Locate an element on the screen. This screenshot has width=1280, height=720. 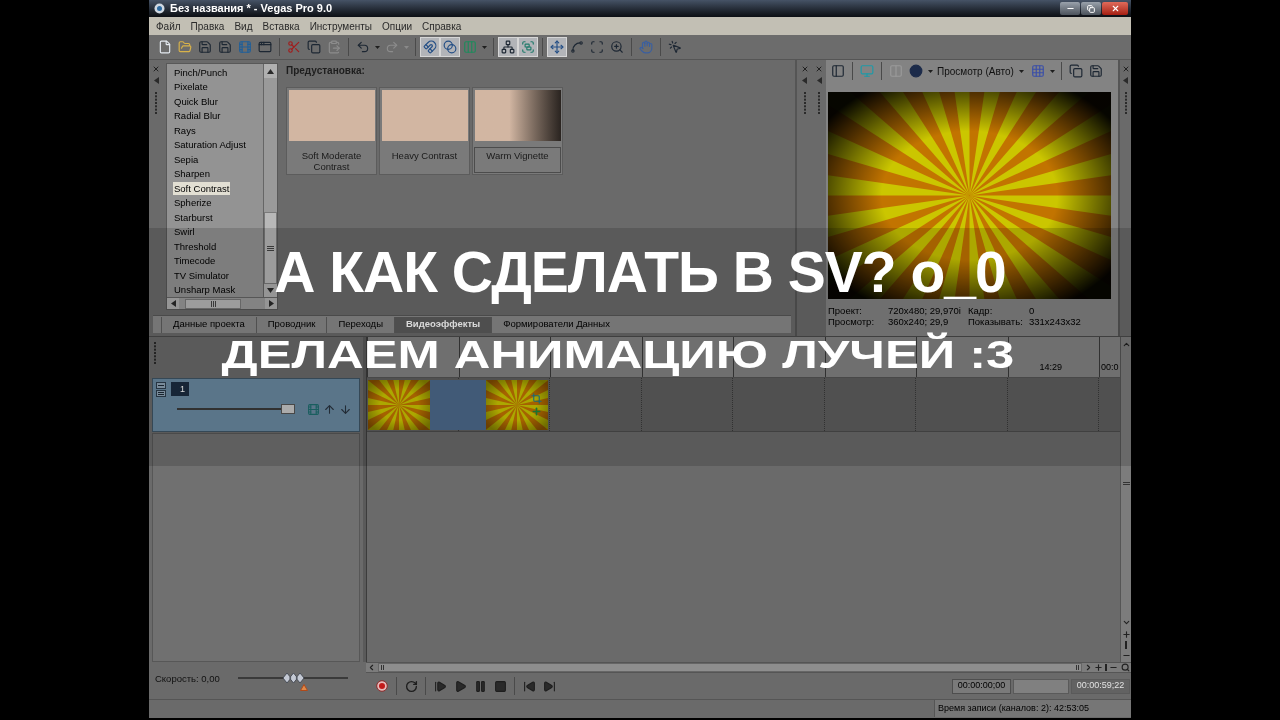
close-button is located at coordinates (1115, 8).